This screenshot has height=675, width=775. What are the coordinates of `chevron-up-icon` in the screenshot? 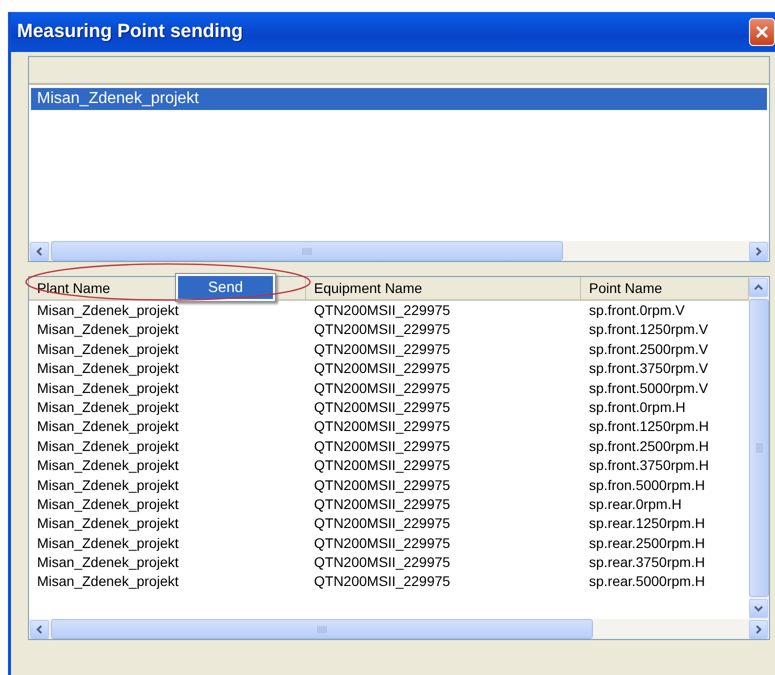 It's located at (758, 287).